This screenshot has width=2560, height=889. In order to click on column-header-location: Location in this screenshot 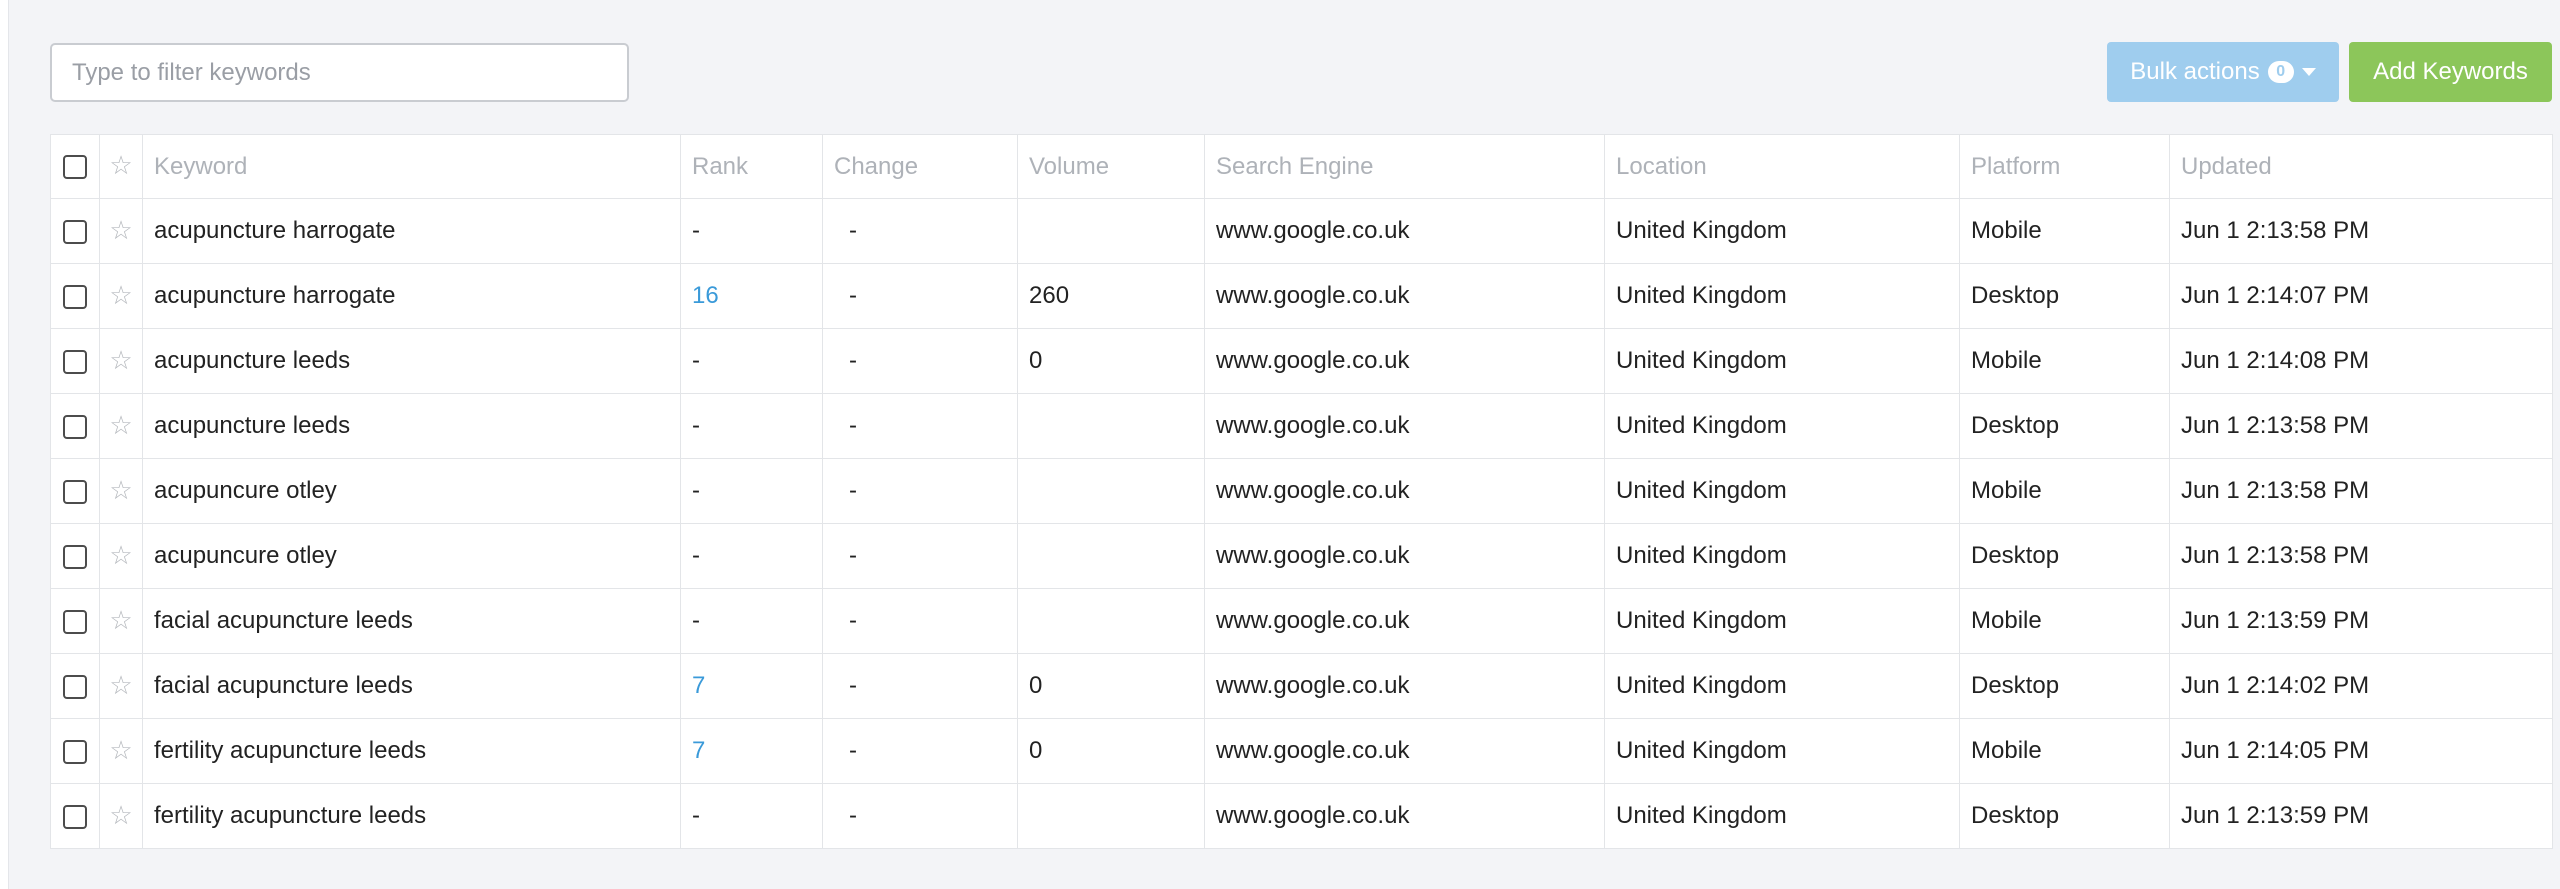, I will do `click(1782, 166)`.